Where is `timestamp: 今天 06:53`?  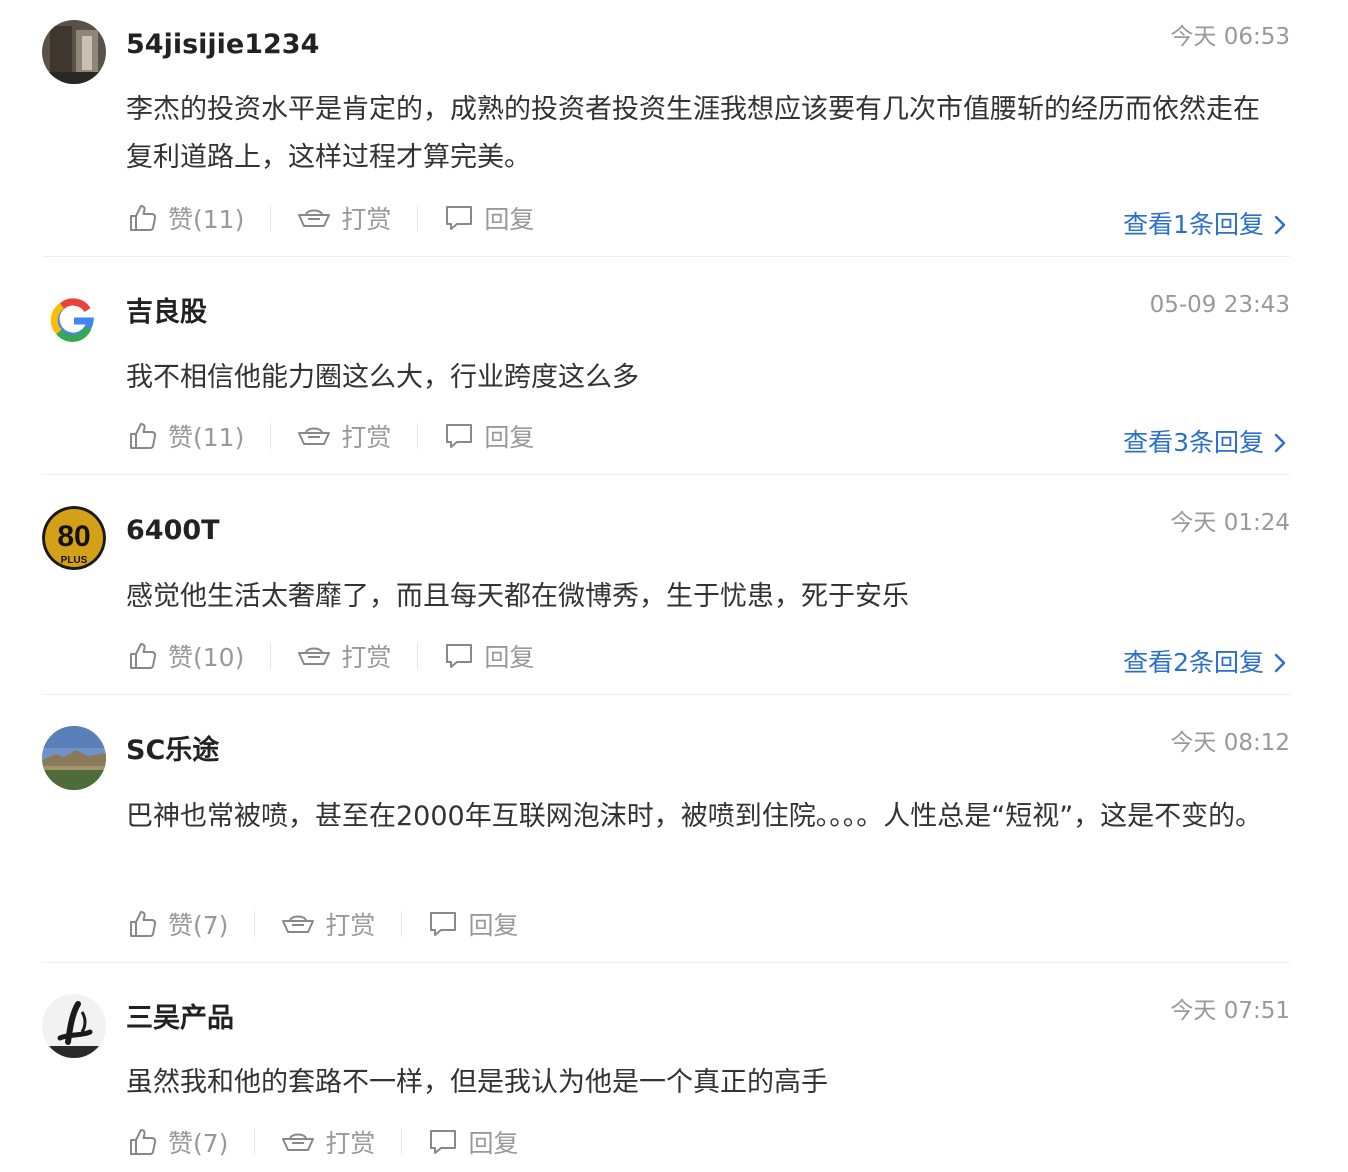
timestamp: 今天 06:53 is located at coordinates (1230, 37).